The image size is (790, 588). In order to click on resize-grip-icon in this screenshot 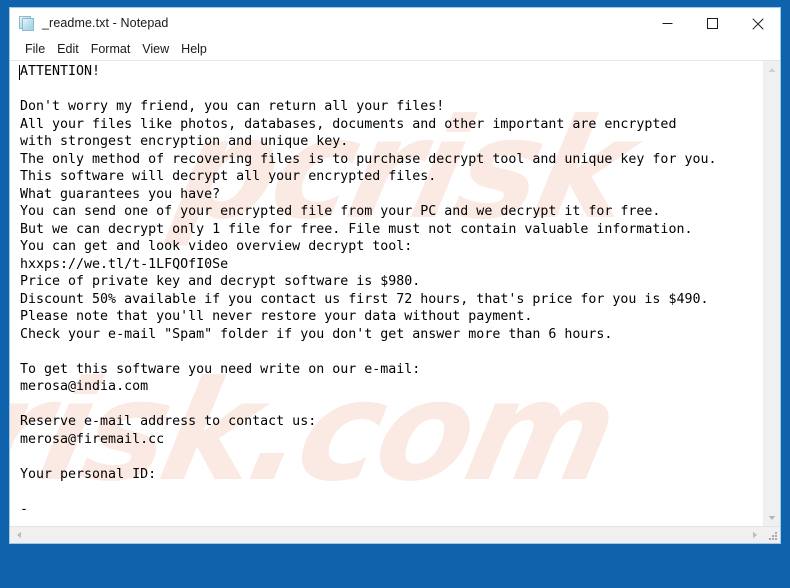, I will do `click(773, 536)`.